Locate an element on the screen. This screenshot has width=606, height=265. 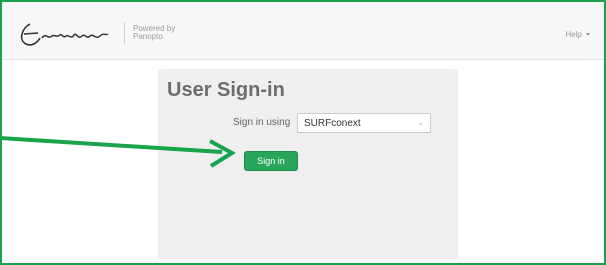
help-menu: Help is located at coordinates (577, 34).